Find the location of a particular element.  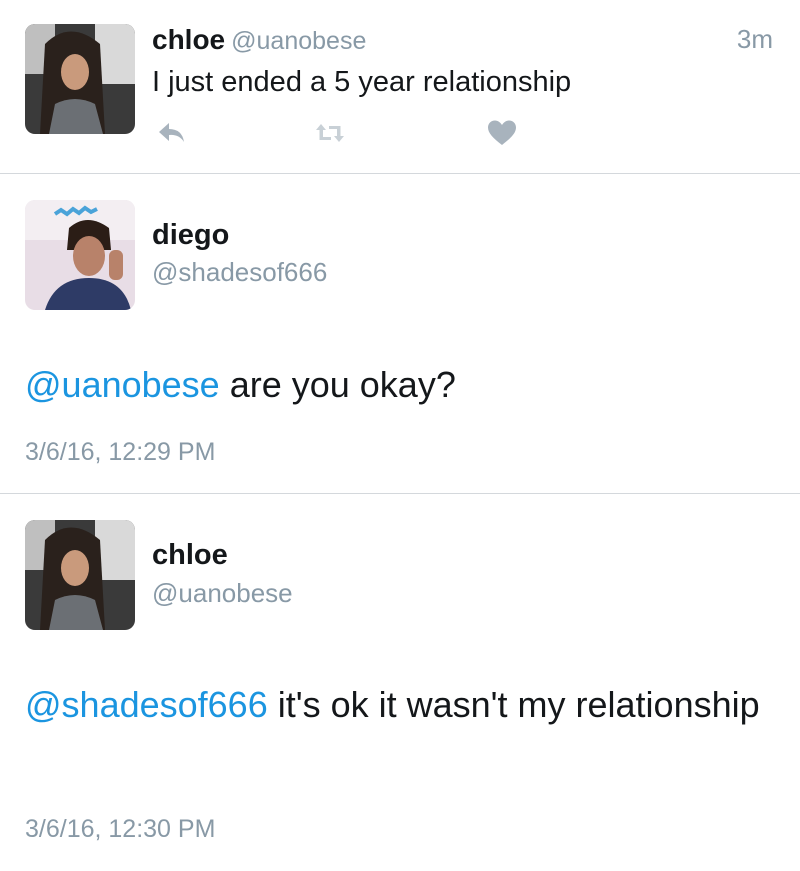

tweet-timestamp: 3/6/16, 12:29 PM is located at coordinates (120, 452).